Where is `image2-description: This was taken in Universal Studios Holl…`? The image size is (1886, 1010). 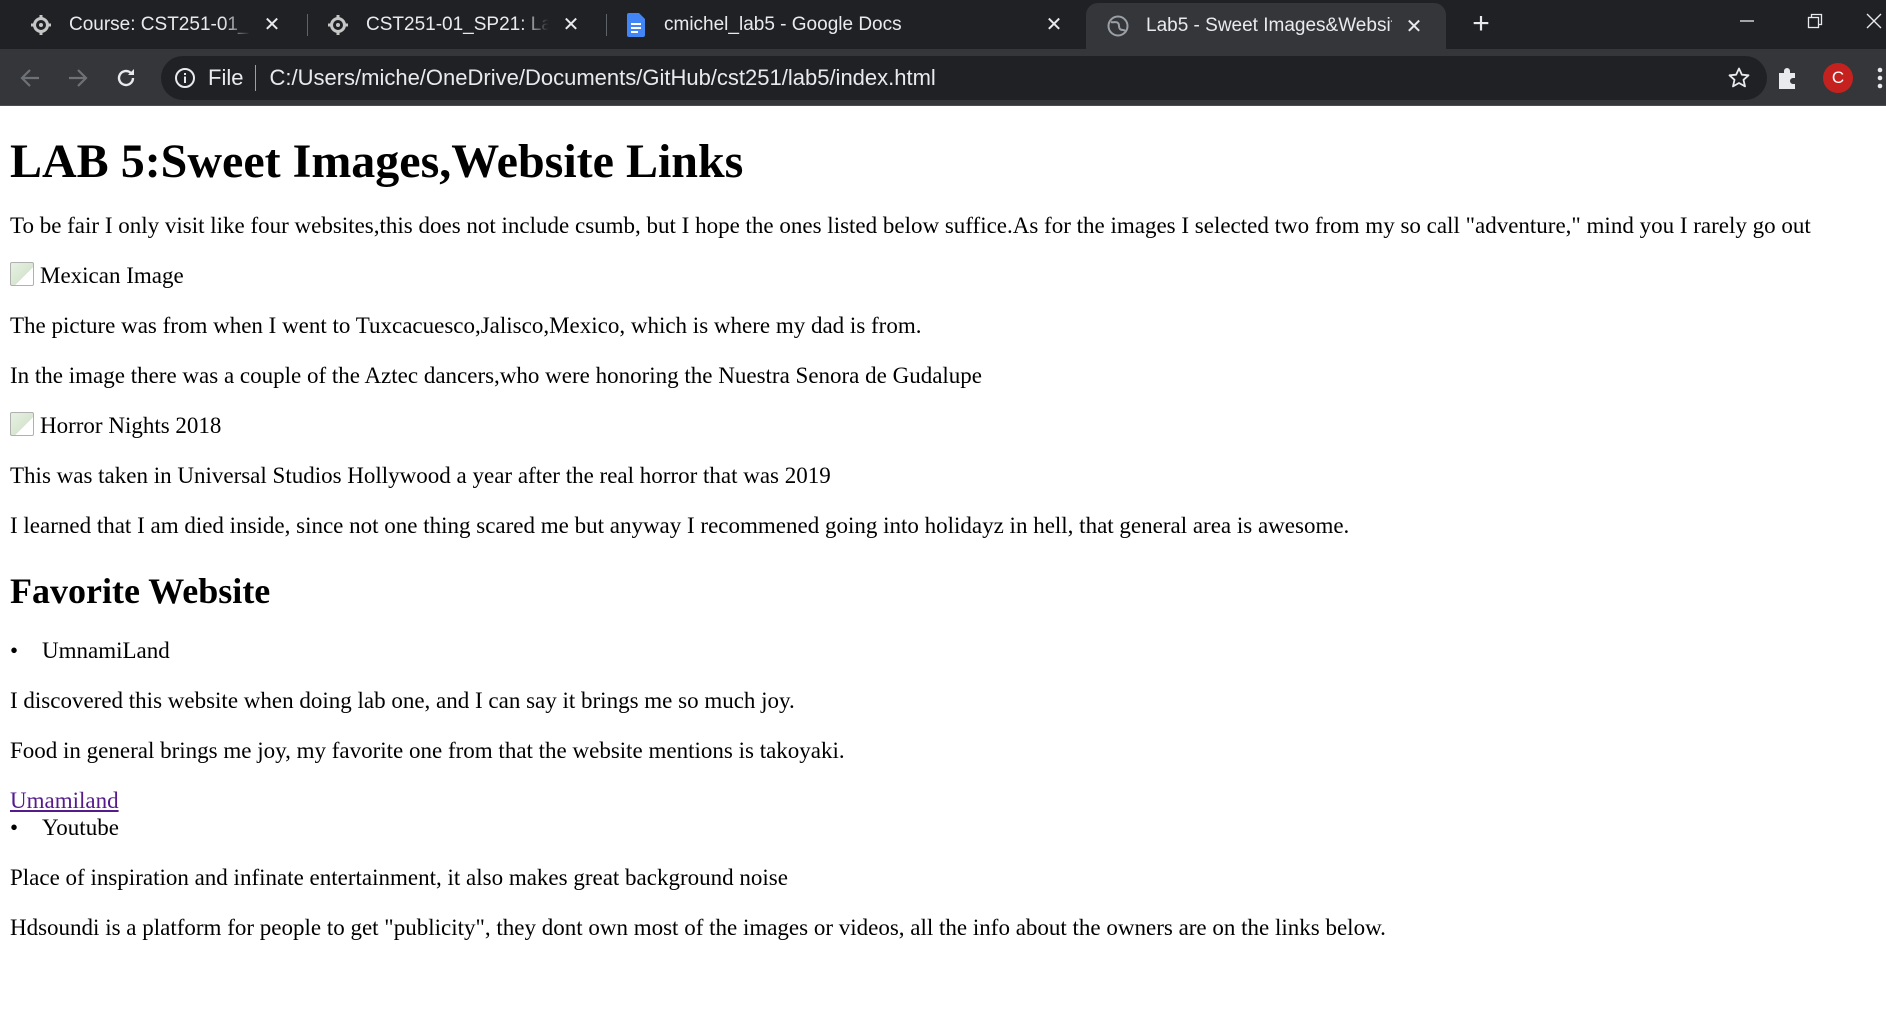 image2-description: This was taken in Universal Studios Holl… is located at coordinates (420, 476).